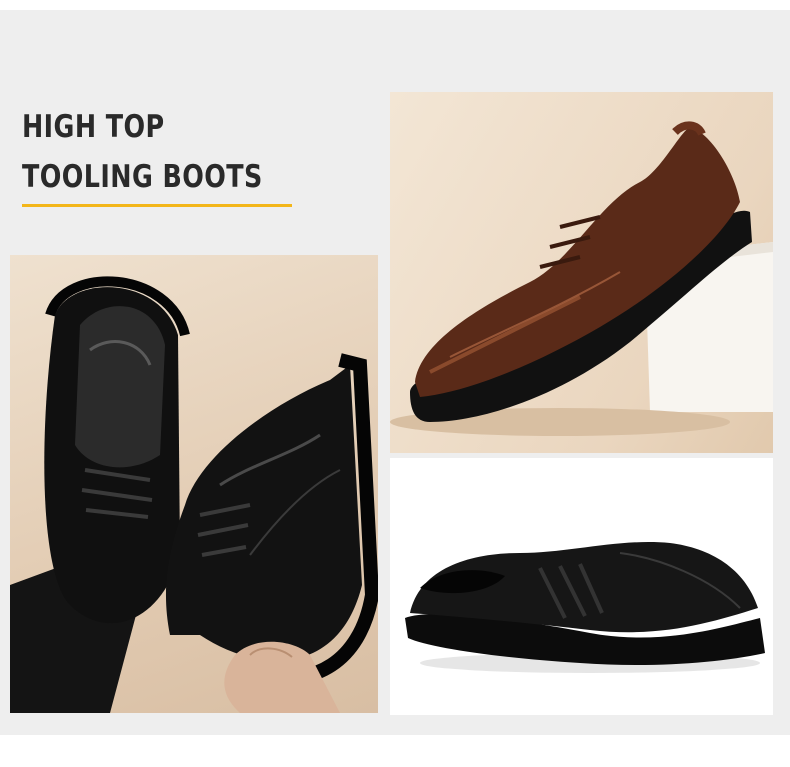  Describe the element at coordinates (142, 152) in the screenshot. I see `headline: HIGH TOP TOOLING BOOTS` at that location.